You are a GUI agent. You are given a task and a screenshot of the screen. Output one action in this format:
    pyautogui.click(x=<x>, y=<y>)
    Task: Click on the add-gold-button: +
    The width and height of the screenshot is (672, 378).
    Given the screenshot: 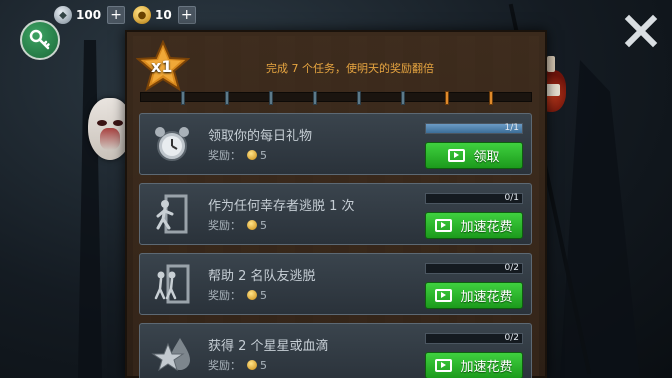 What is the action you would take?
    pyautogui.click(x=186, y=15)
    